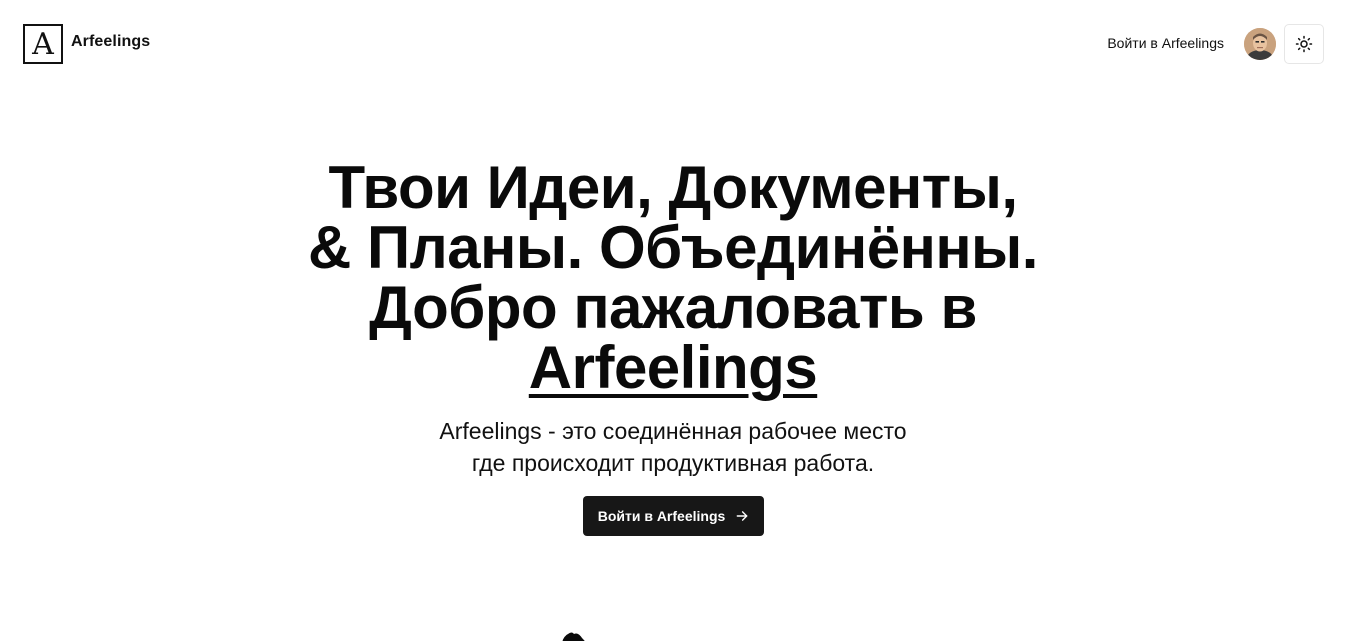 Image resolution: width=1346 pixels, height=641 pixels. I want to click on avatar-image, so click(1260, 44).